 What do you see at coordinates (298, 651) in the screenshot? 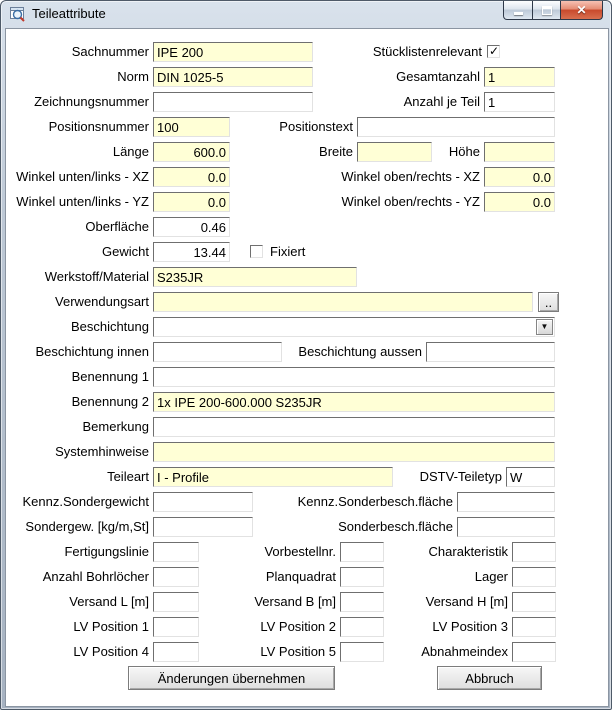
I see `lv5-label: LV Position 5` at bounding box center [298, 651].